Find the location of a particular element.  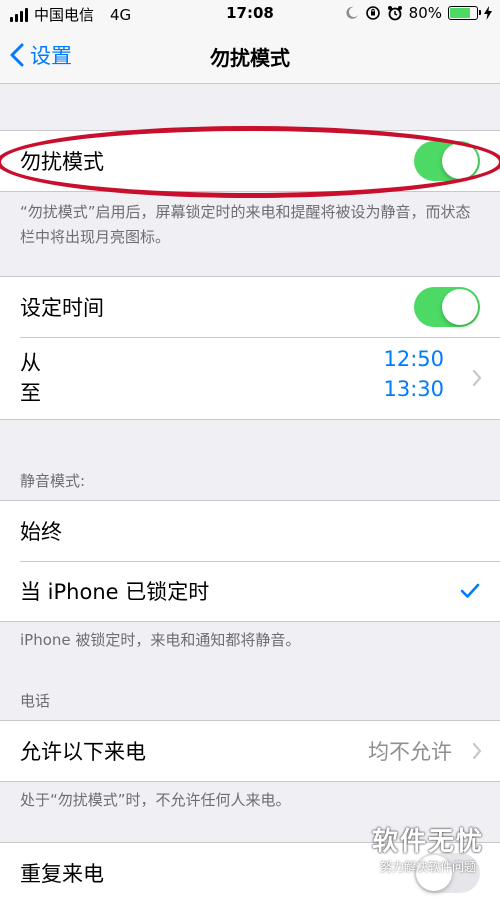

phone-header: 电话 is located at coordinates (35, 701).